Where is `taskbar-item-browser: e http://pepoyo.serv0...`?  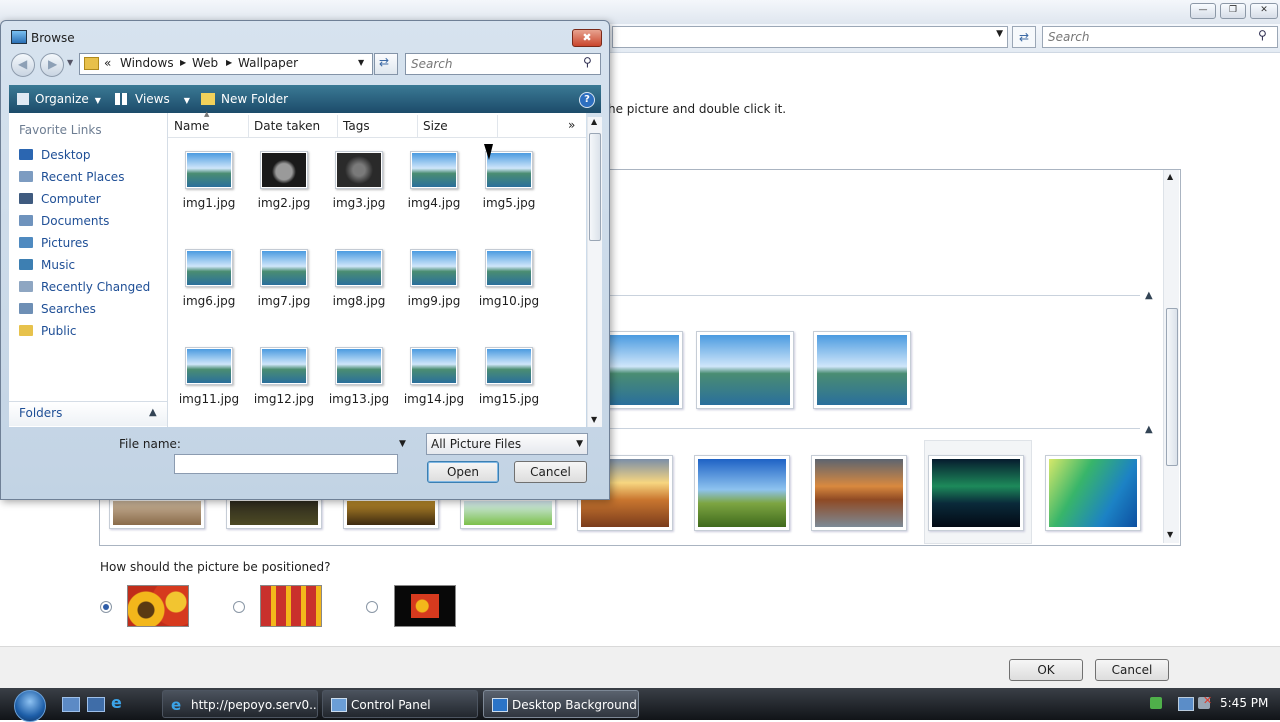 taskbar-item-browser: e http://pepoyo.serv0... is located at coordinates (240, 704).